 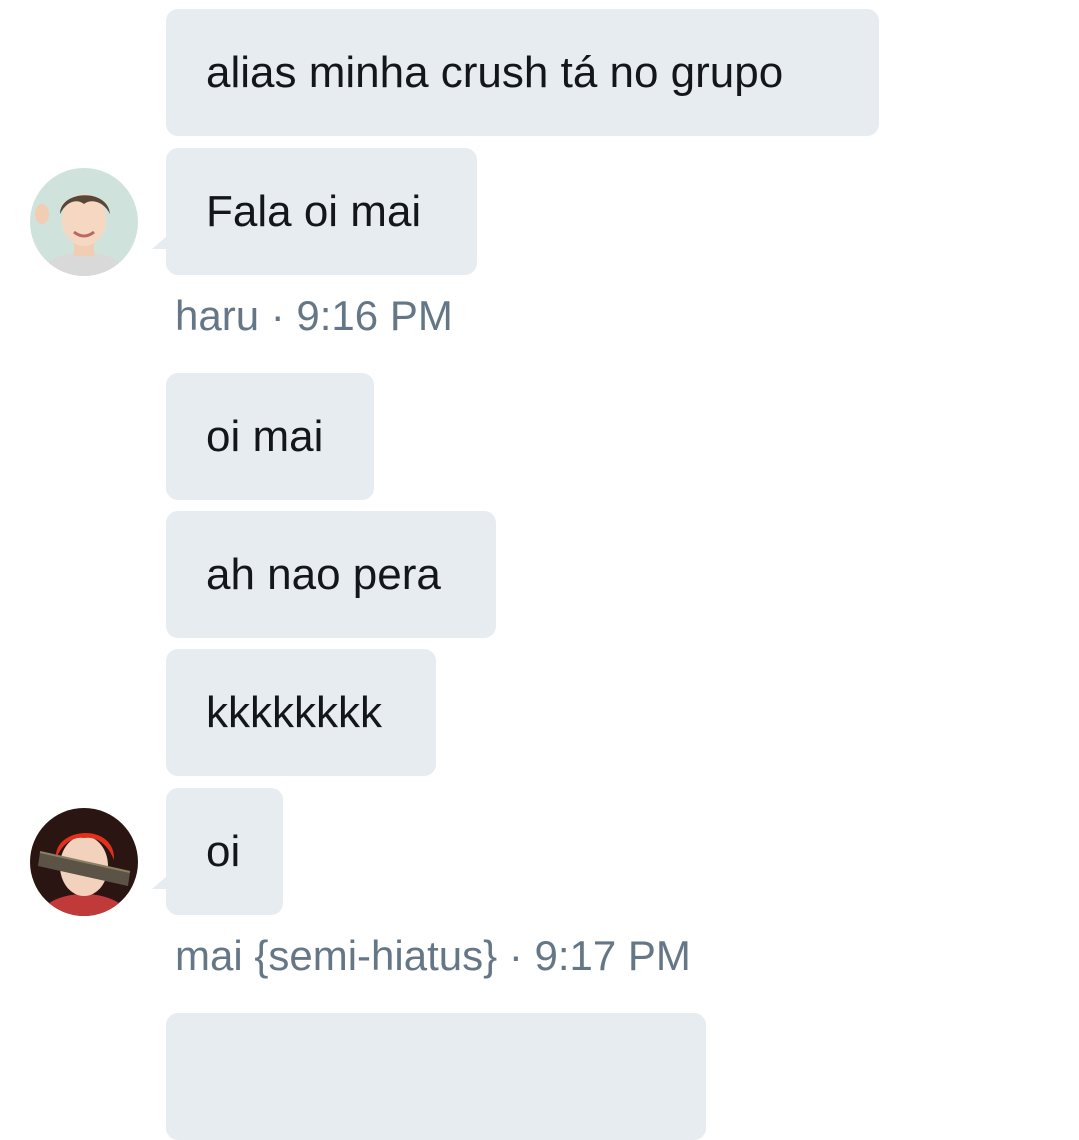 What do you see at coordinates (336, 955) in the screenshot?
I see `sender-name: mai {semi-hiatus}` at bounding box center [336, 955].